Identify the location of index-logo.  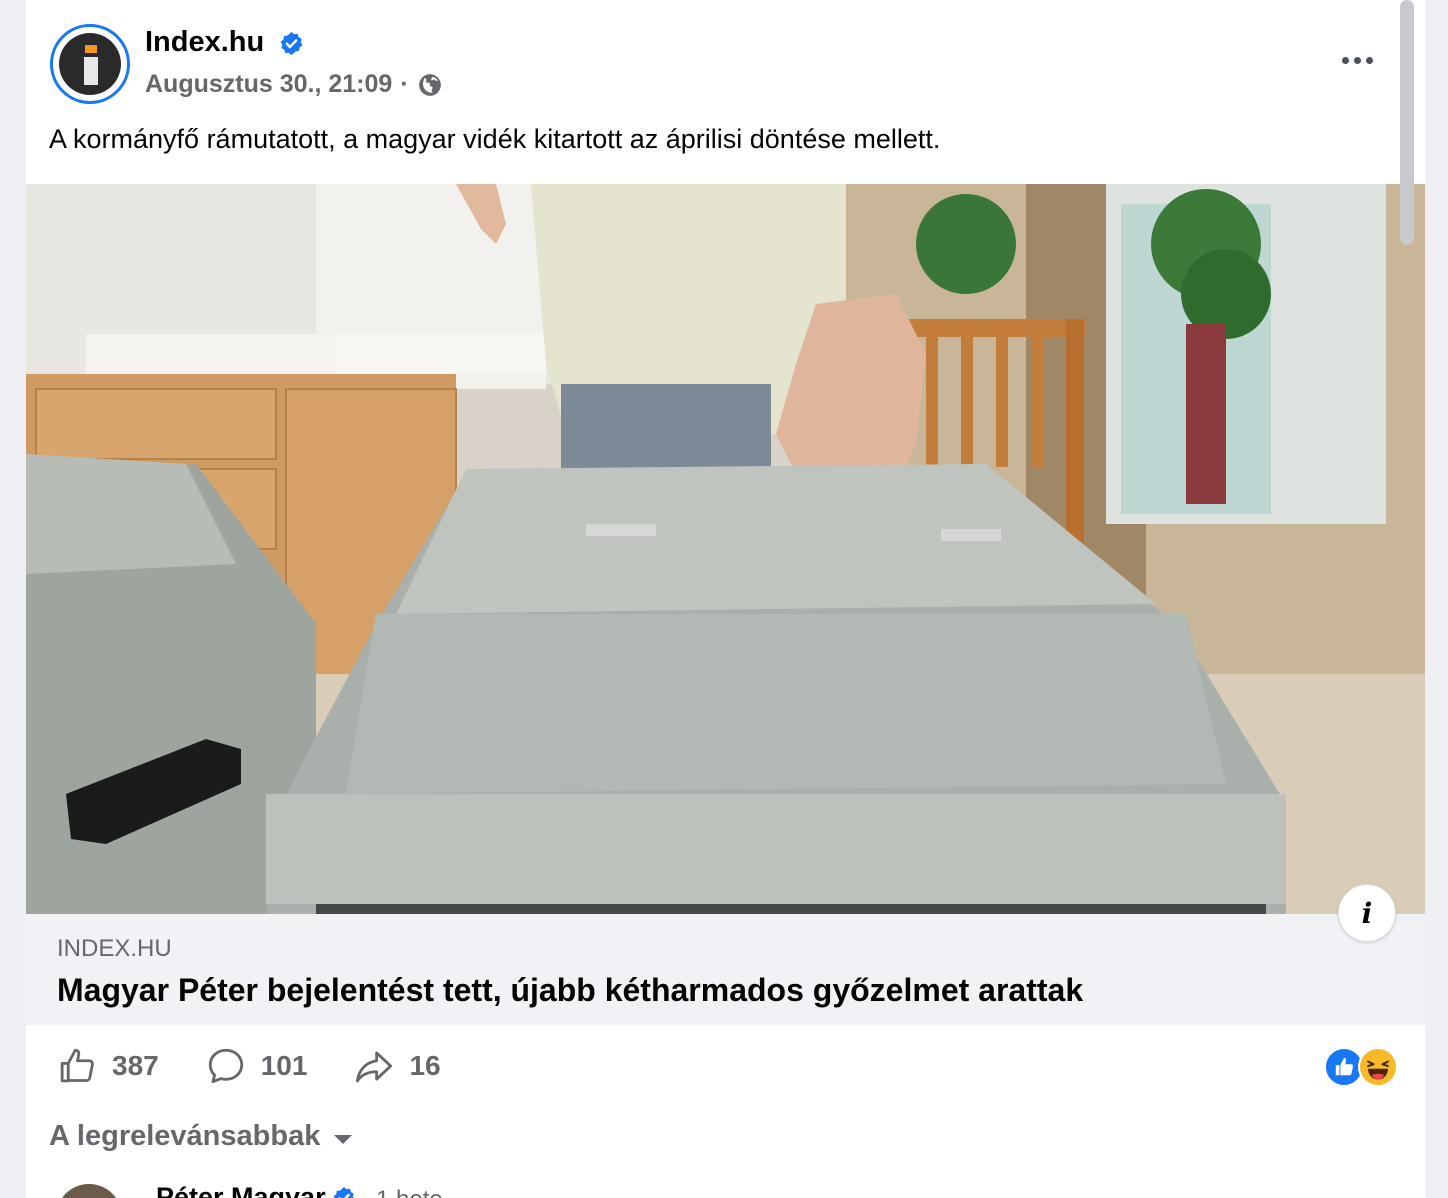
(90, 64).